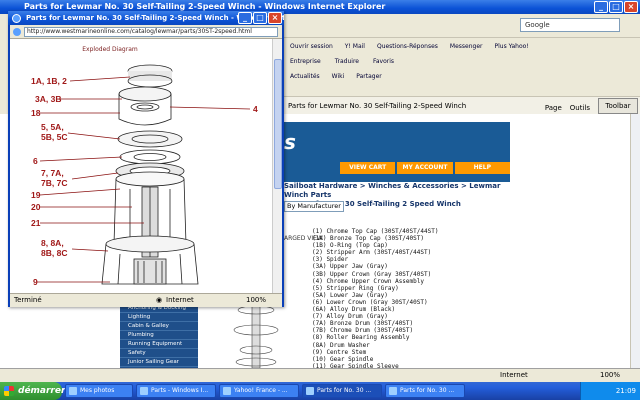 Image resolution: width=640 pixels, height=400 pixels. I want to click on link-wiki: Wiki, so click(338, 76).